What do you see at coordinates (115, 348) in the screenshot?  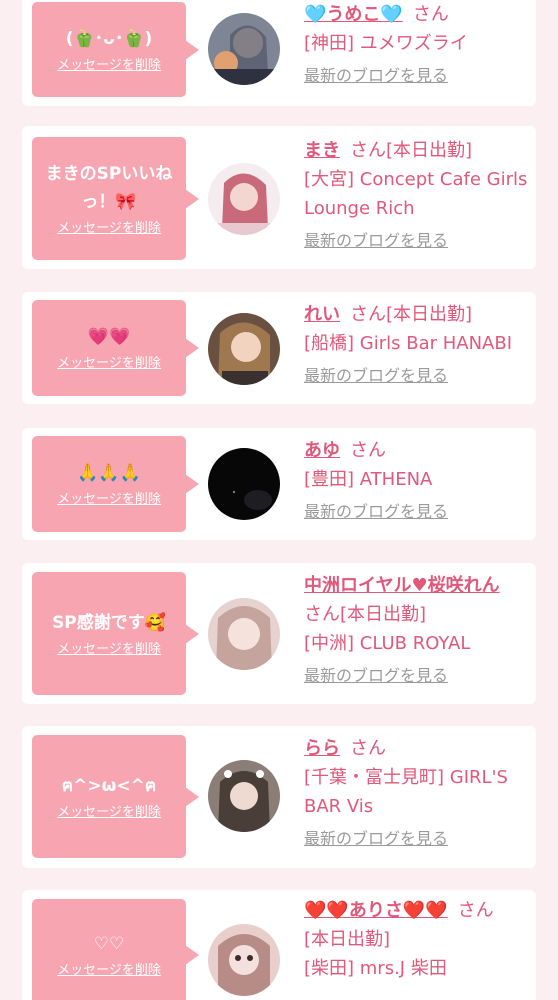 I see `message-bubble: 💗💗 メッセージを削除` at bounding box center [115, 348].